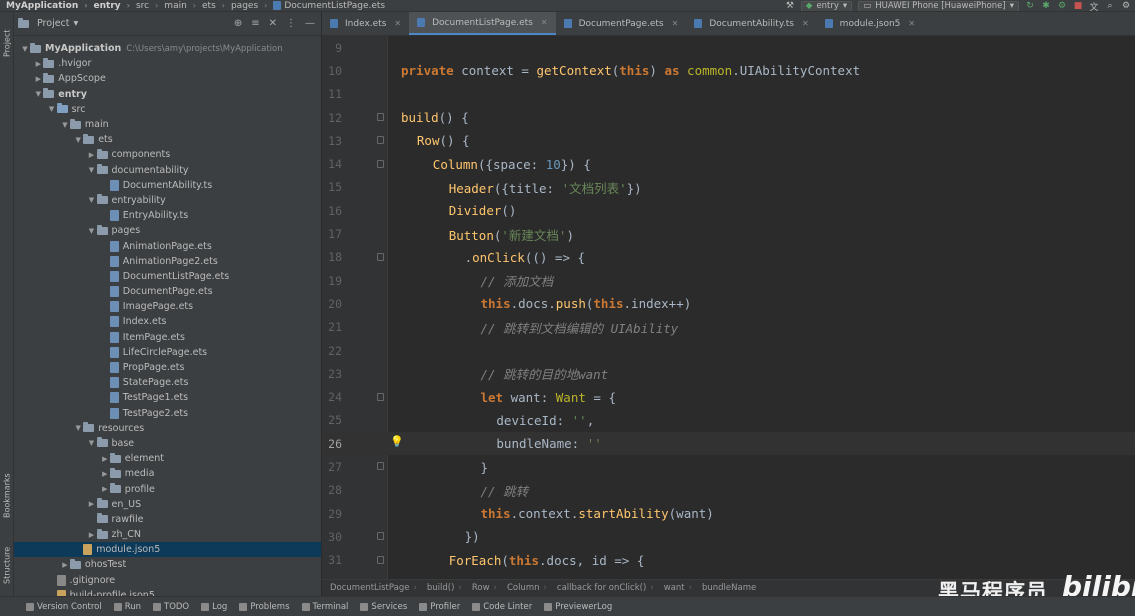 The width and height of the screenshot is (1135, 616). Describe the element at coordinates (171, 607) in the screenshot. I see `tool-window-todo: TODO` at that location.